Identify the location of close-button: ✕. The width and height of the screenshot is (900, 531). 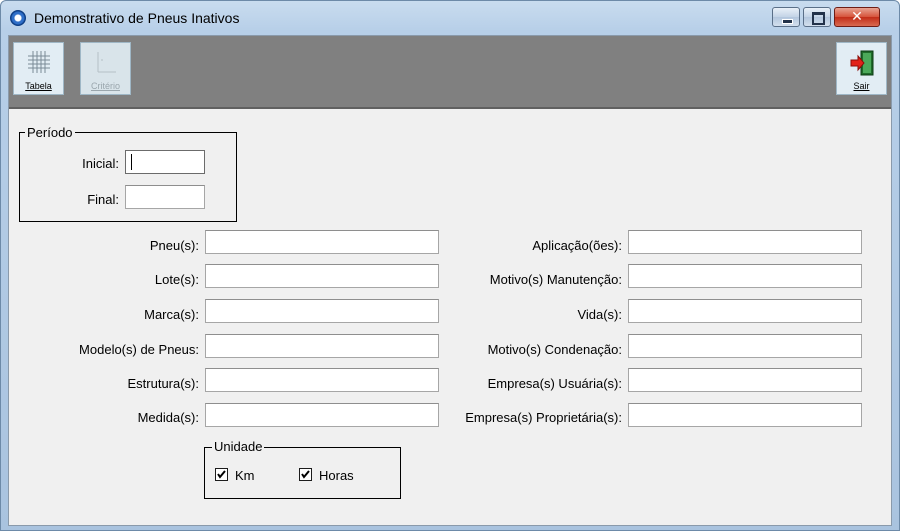
(857, 17).